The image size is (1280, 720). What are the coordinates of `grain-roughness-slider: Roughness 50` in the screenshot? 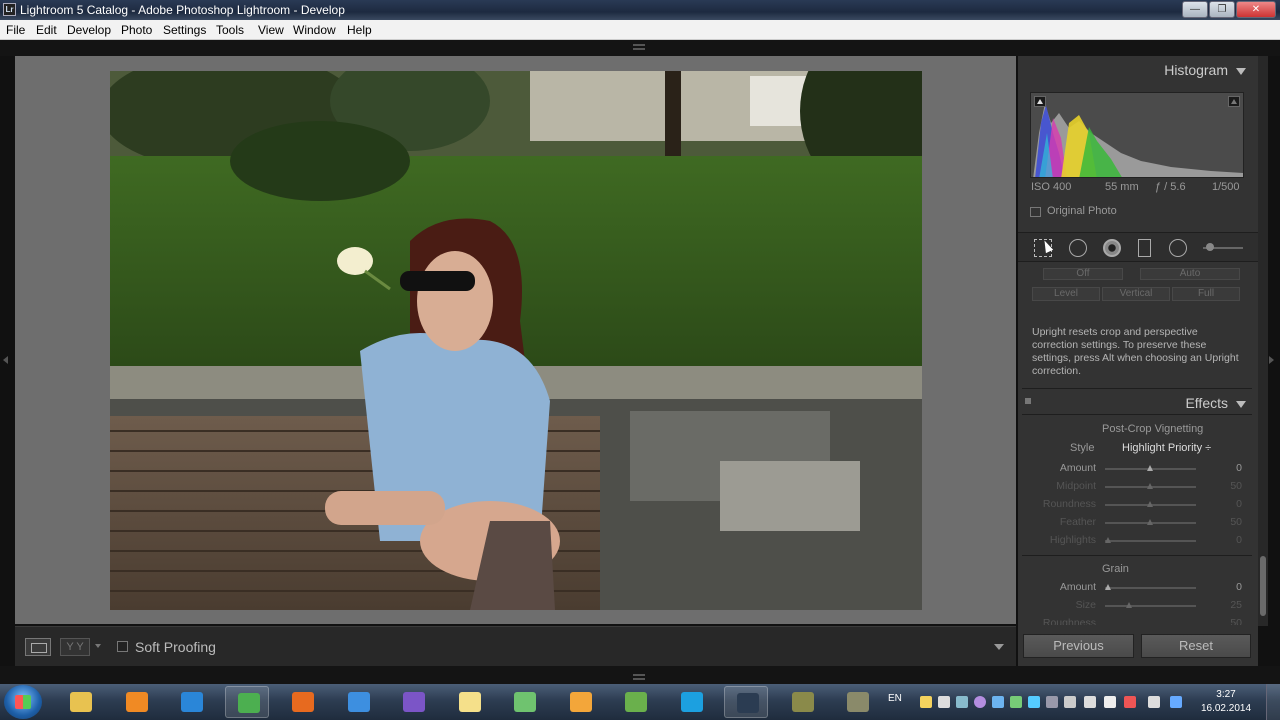 It's located at (1138, 621).